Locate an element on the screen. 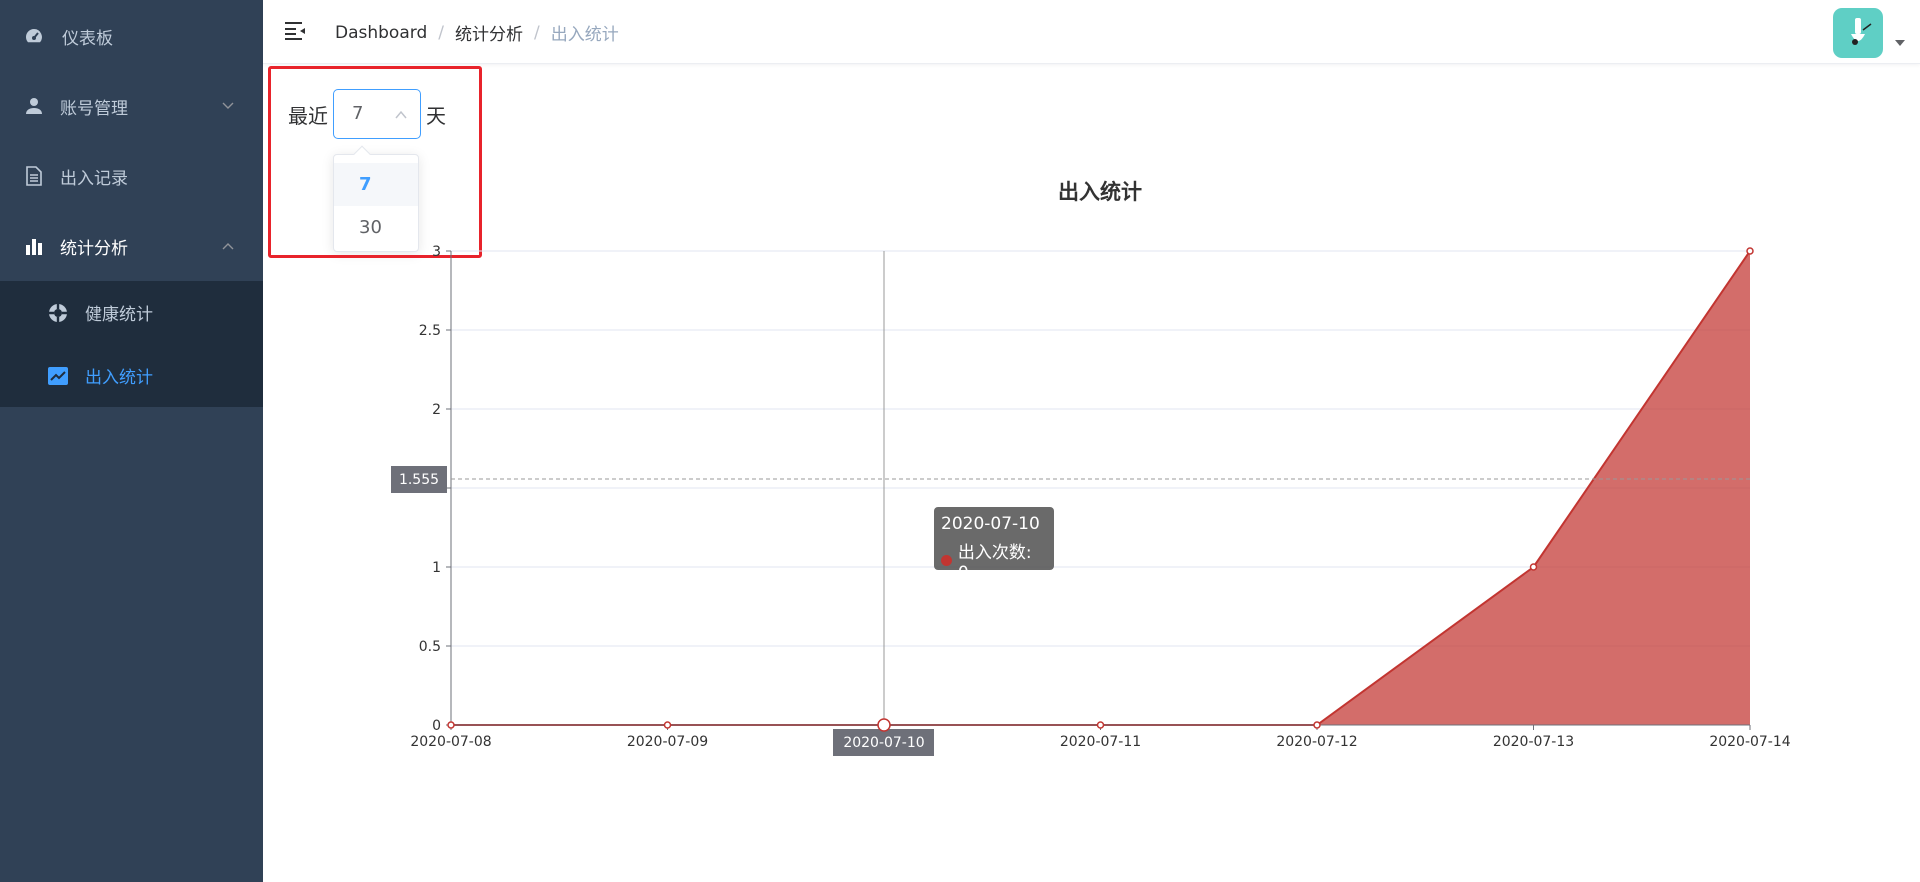 This screenshot has width=1920, height=882. days-select: 7 is located at coordinates (377, 114).